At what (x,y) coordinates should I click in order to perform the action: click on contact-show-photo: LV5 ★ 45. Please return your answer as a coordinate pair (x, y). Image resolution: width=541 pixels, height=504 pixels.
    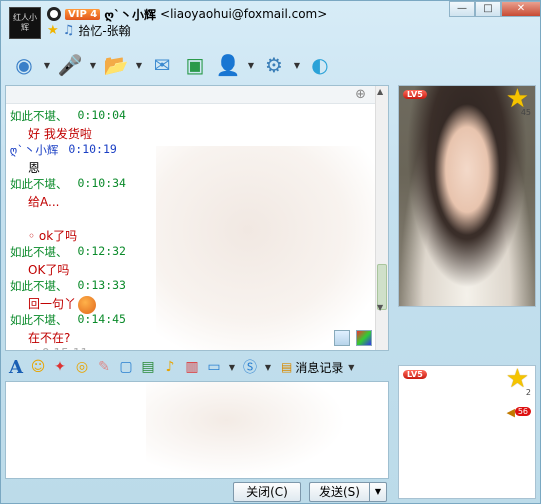
    Looking at the image, I should click on (467, 195).